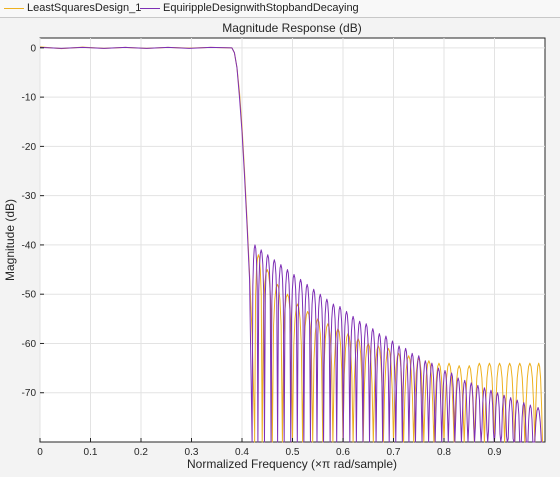  Describe the element at coordinates (29, 147) in the screenshot. I see `y-tick-label: -20` at that location.